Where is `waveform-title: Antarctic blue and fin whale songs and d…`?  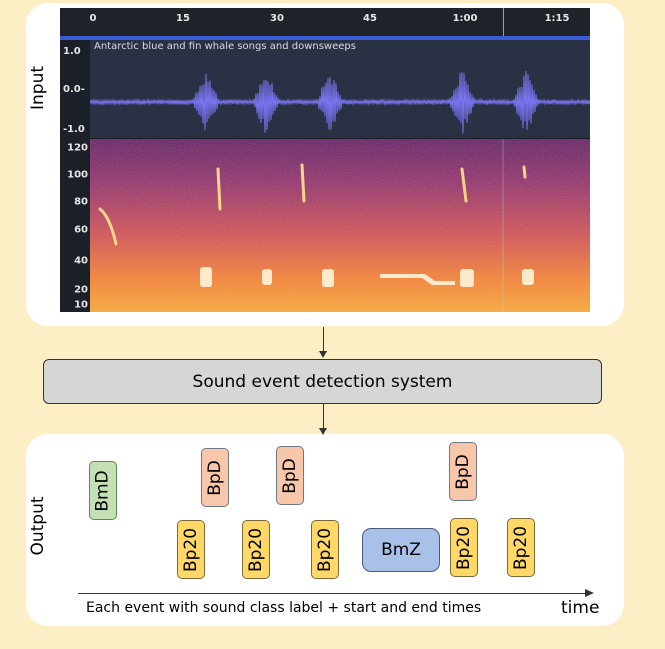
waveform-title: Antarctic blue and fin whale songs and d… is located at coordinates (225, 46).